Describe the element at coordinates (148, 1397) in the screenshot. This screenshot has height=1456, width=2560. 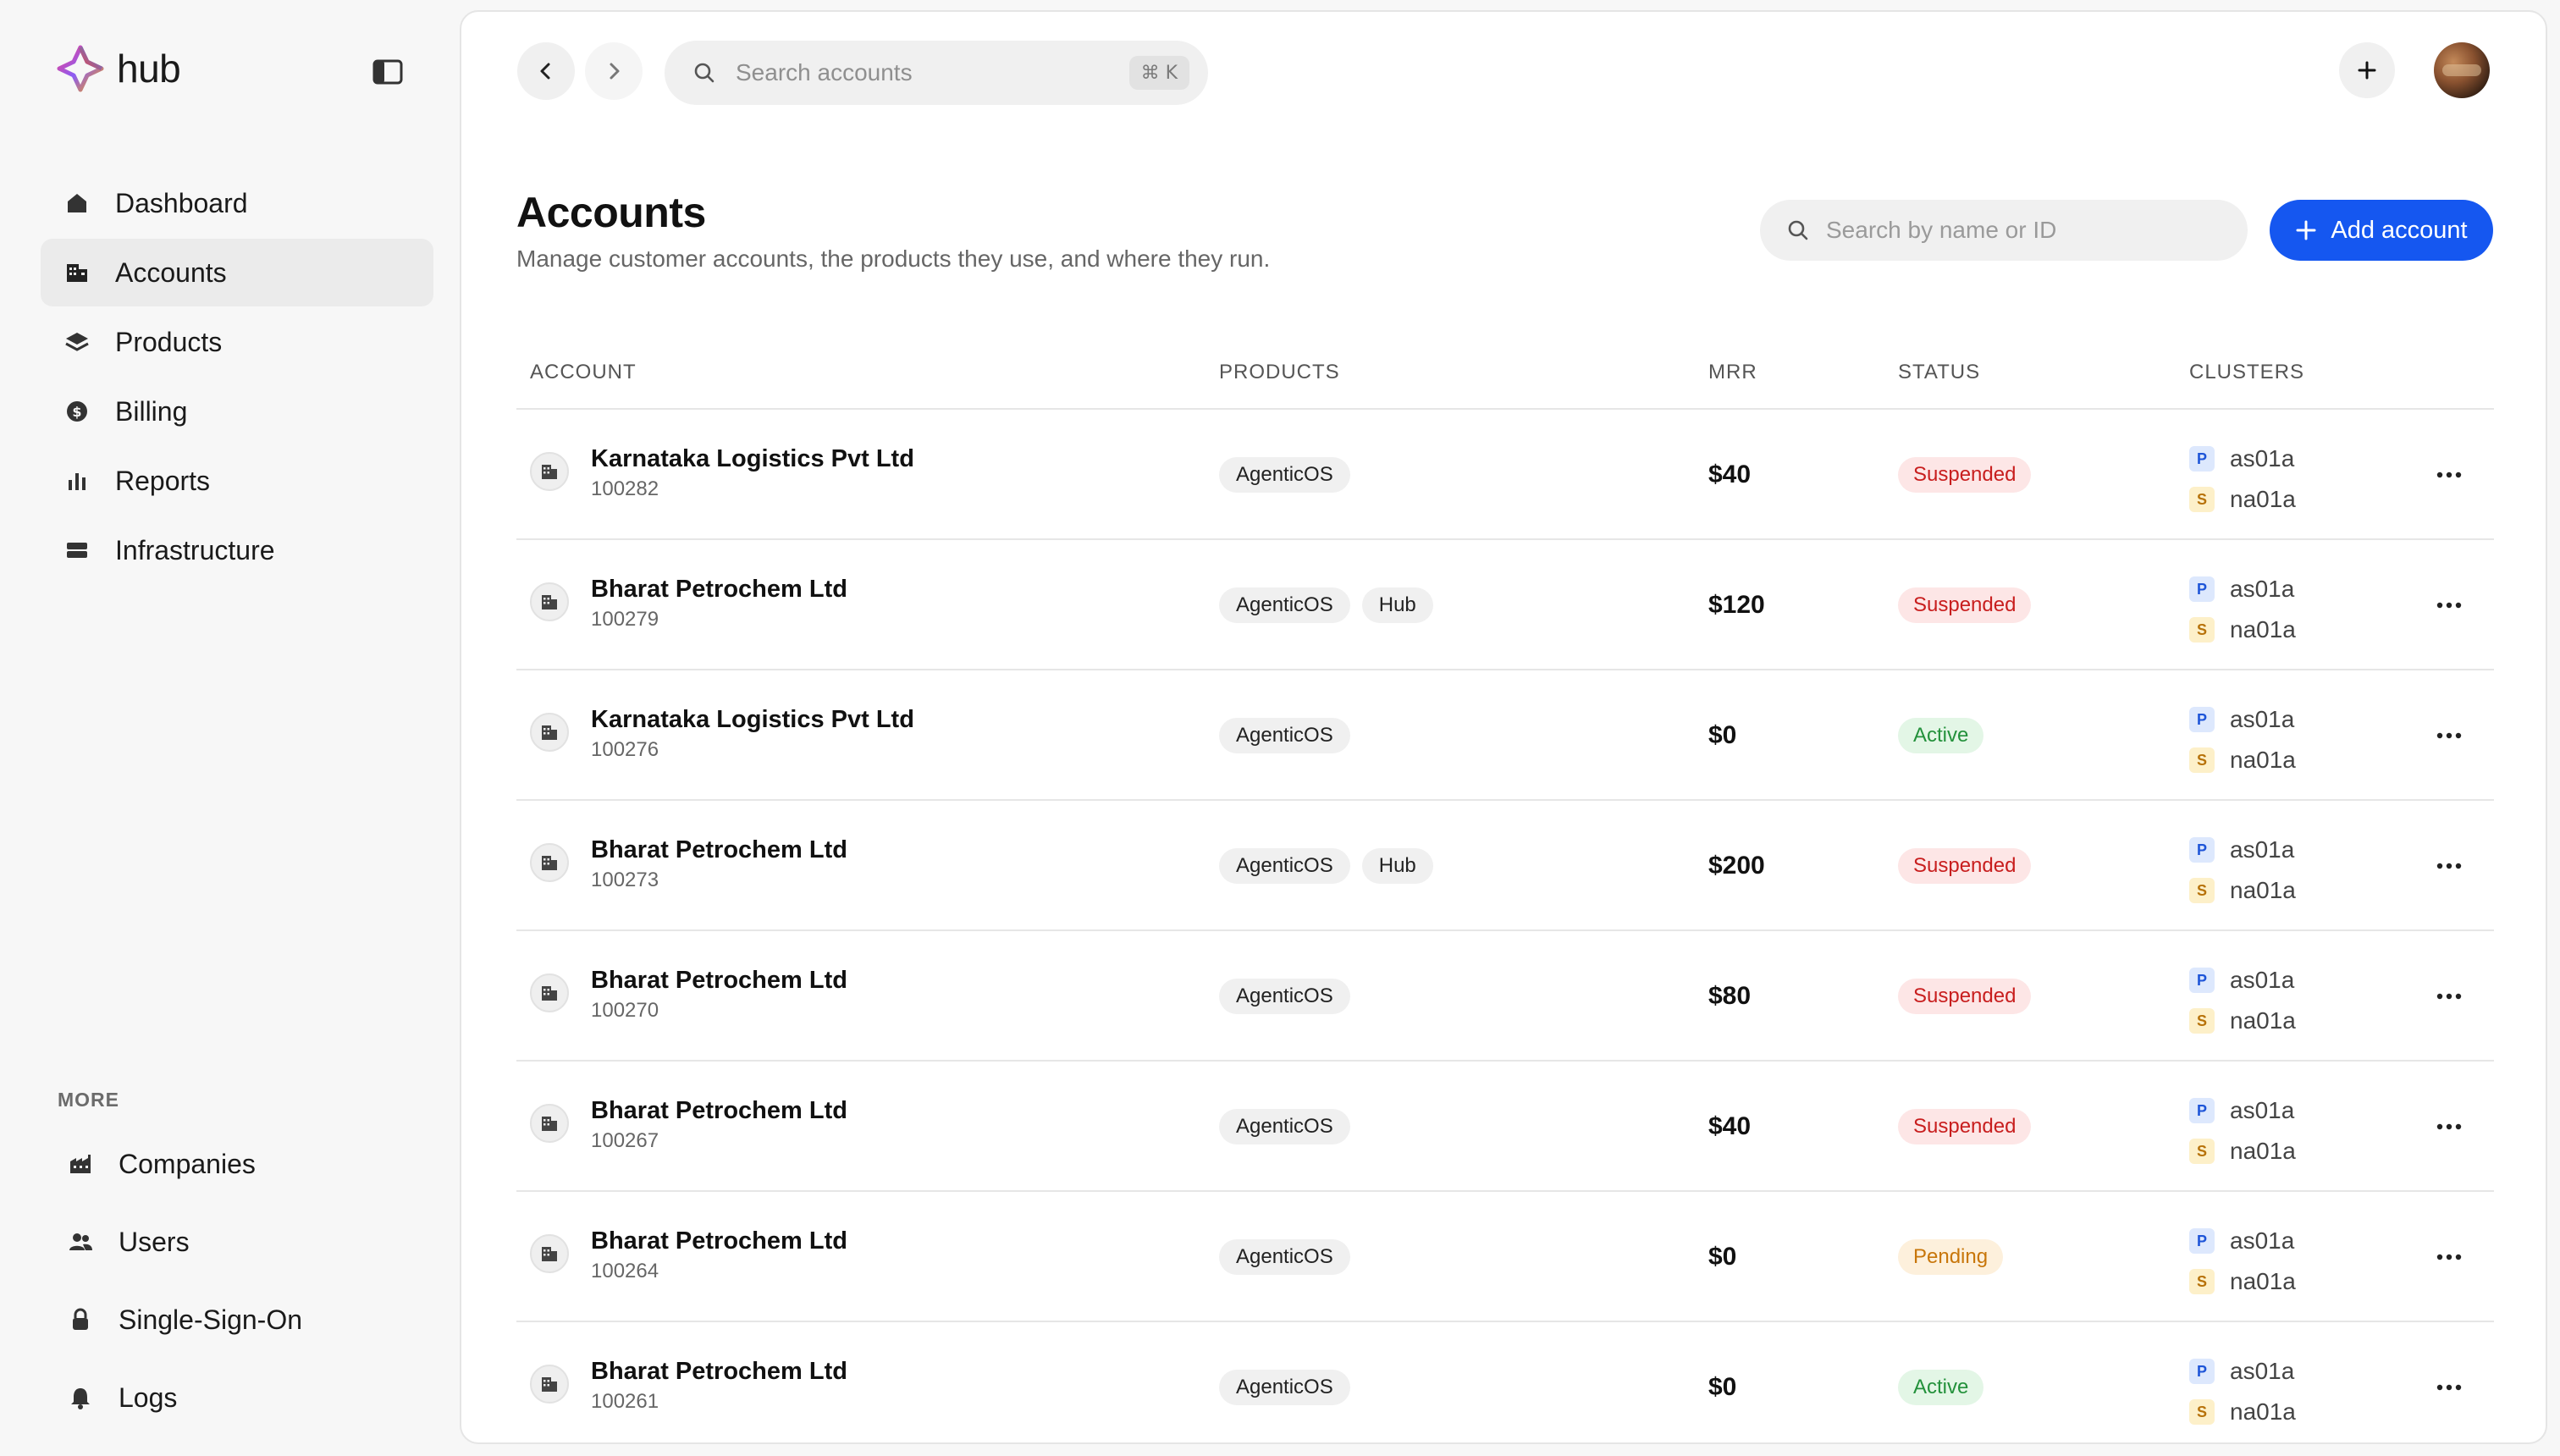
I see `nav-label: Logs` at that location.